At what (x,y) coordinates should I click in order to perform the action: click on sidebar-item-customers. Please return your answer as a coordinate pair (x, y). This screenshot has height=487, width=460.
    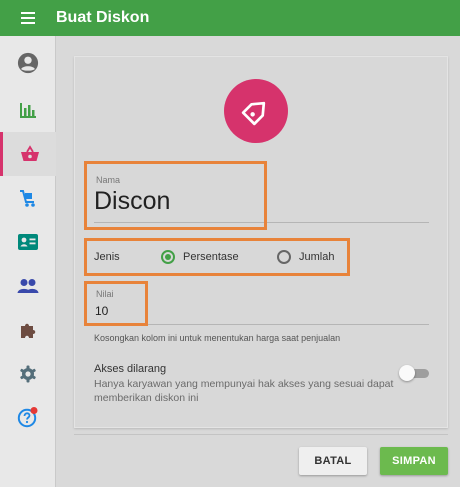
    Looking at the image, I should click on (28, 242).